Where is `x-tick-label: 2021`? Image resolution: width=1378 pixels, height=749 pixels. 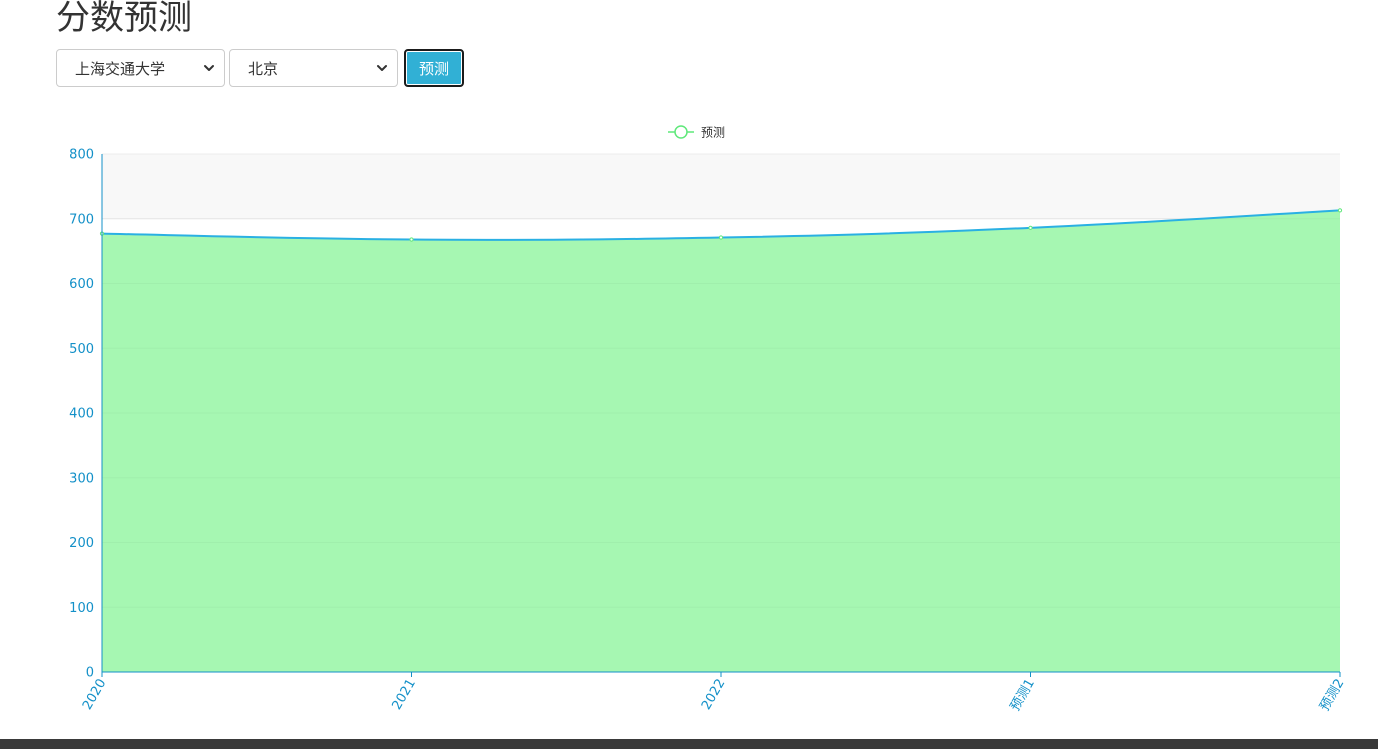 x-tick-label: 2021 is located at coordinates (404, 695).